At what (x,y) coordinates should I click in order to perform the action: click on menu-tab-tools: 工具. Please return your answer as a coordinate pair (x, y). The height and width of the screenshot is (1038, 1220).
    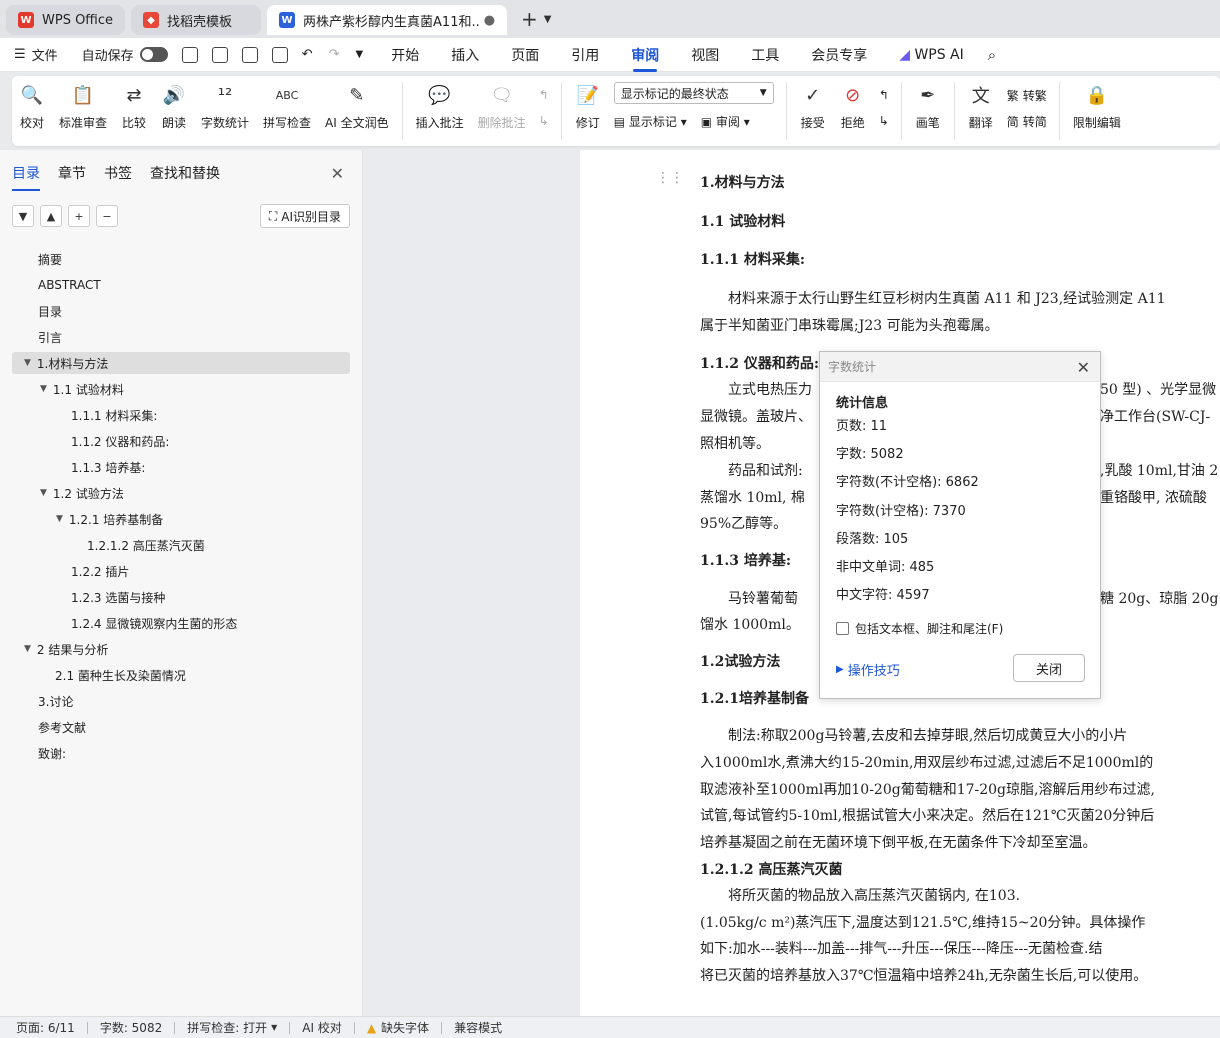
    Looking at the image, I should click on (765, 55).